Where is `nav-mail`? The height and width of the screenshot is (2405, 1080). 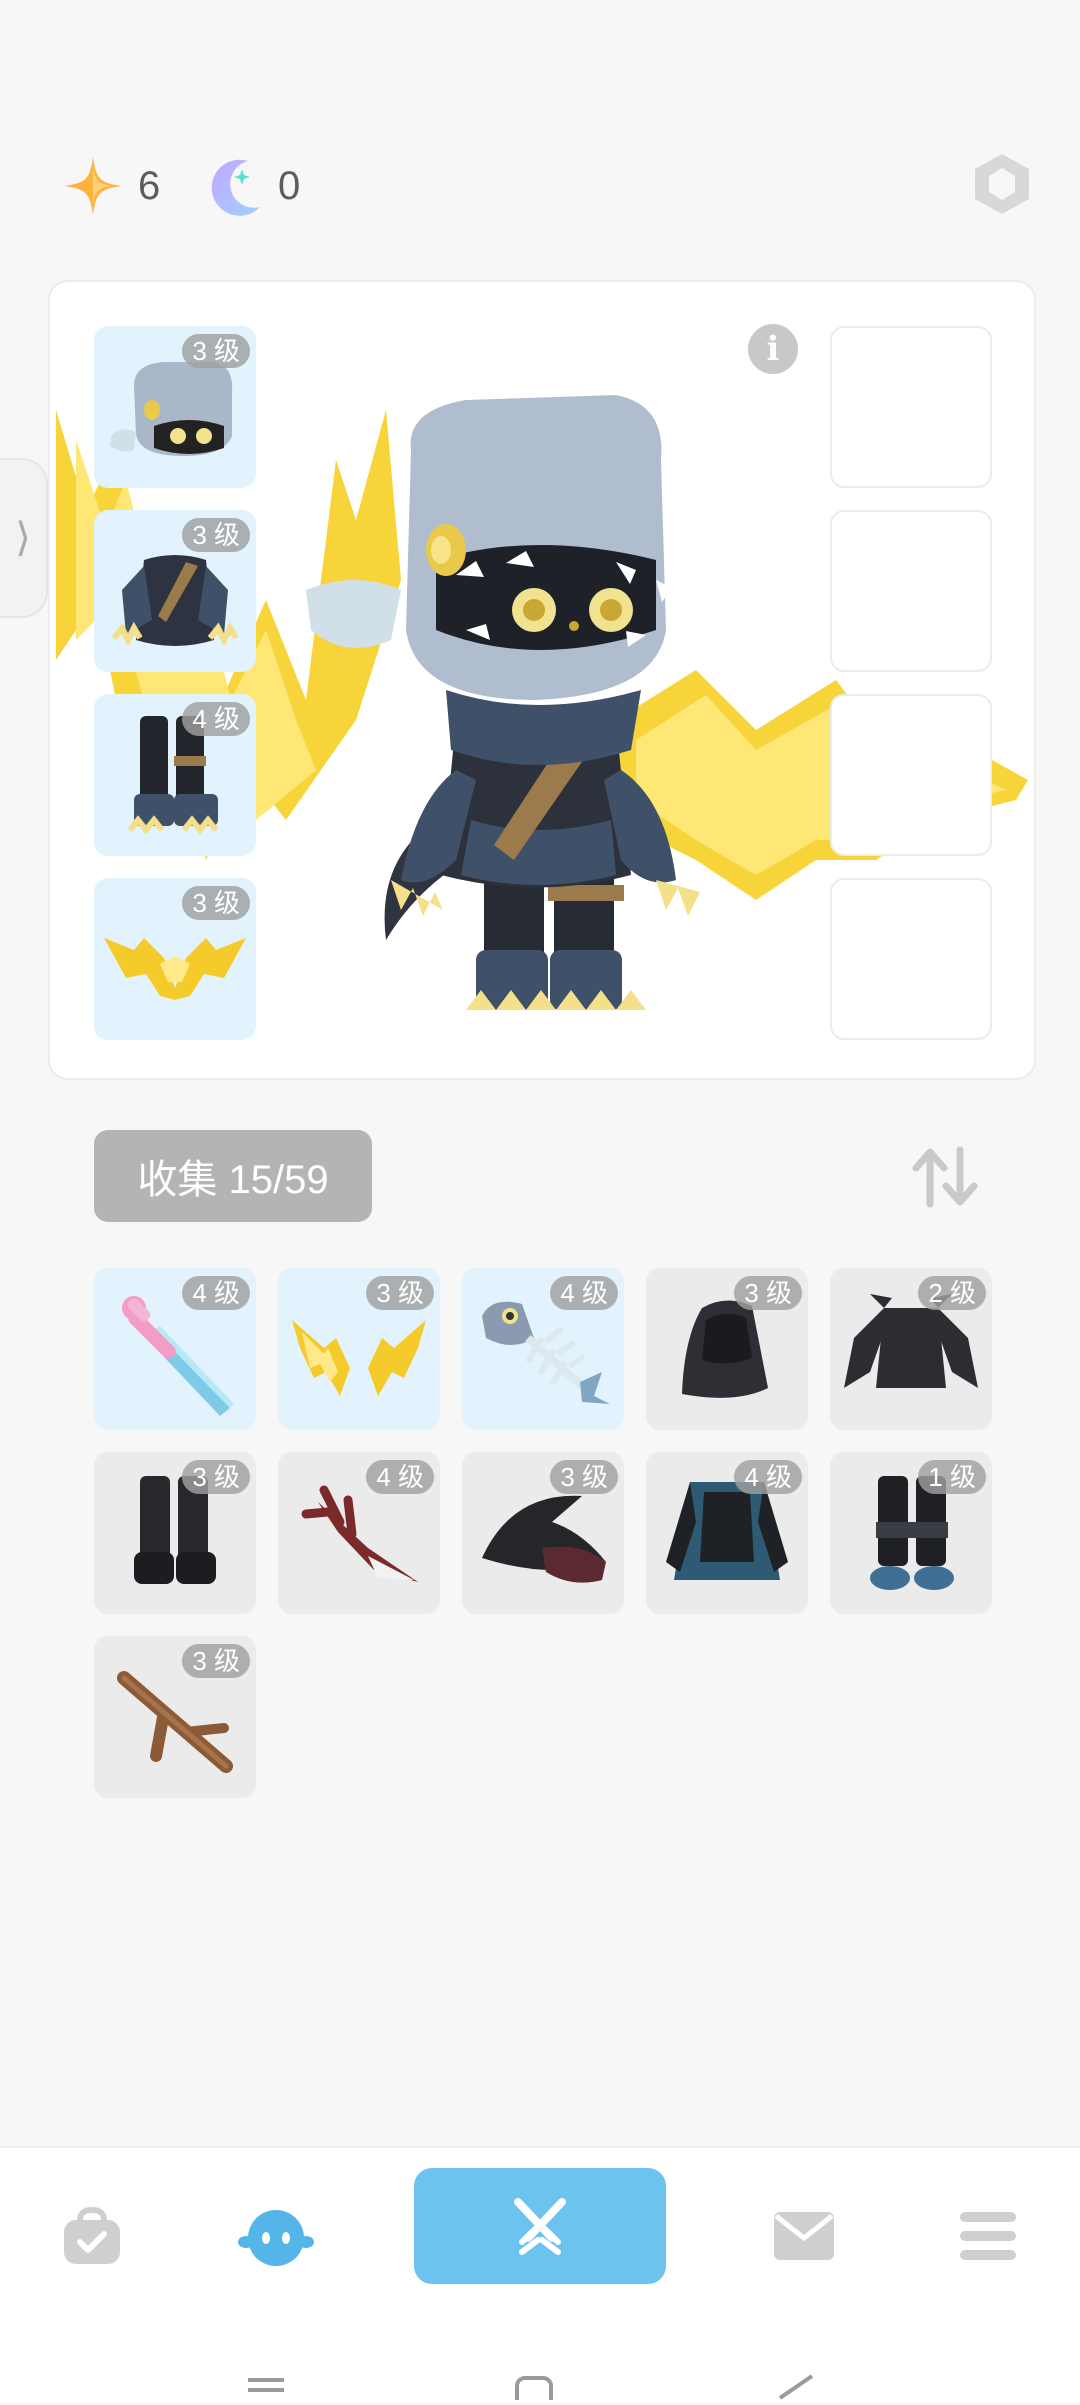
nav-mail is located at coordinates (804, 2236).